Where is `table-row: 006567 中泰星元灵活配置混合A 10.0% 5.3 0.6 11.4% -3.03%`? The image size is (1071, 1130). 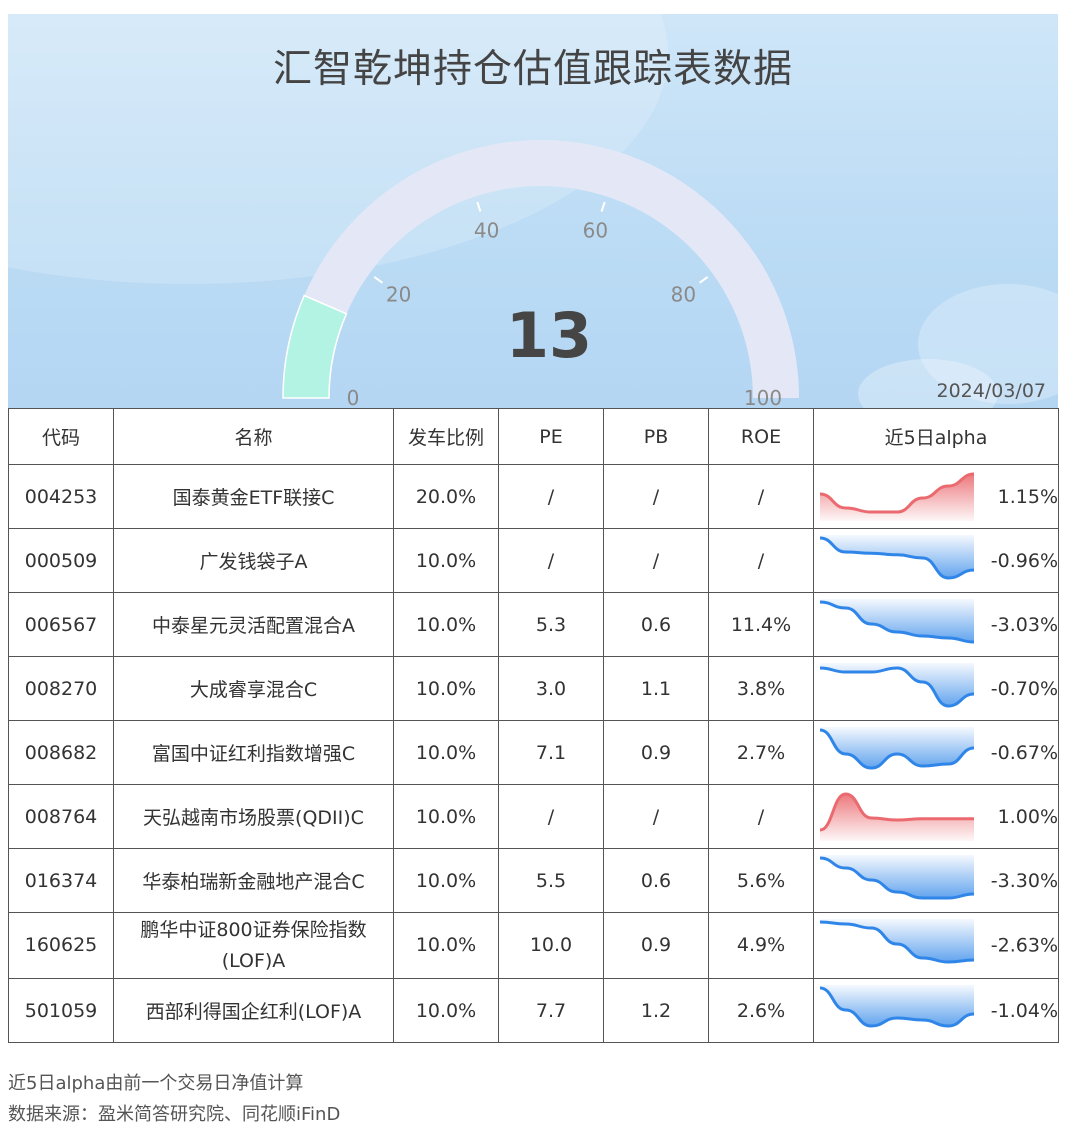 table-row: 006567 中泰星元灵活配置混合A 10.0% 5.3 0.6 11.4% -3.03% is located at coordinates (533, 624).